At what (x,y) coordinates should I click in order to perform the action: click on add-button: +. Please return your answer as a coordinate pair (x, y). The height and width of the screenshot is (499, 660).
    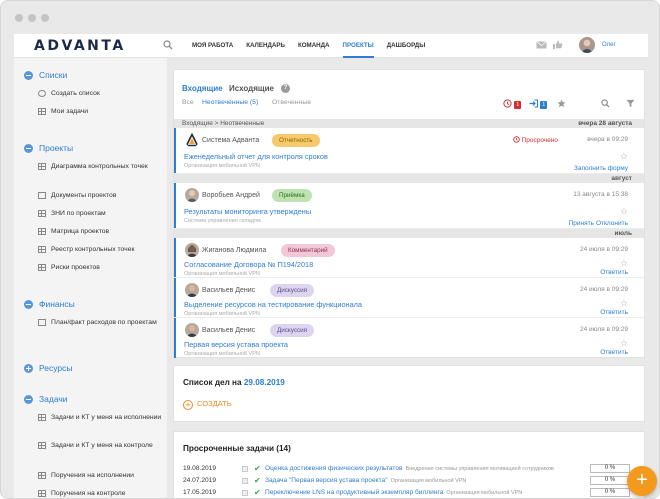
    Looking at the image, I should click on (642, 481).